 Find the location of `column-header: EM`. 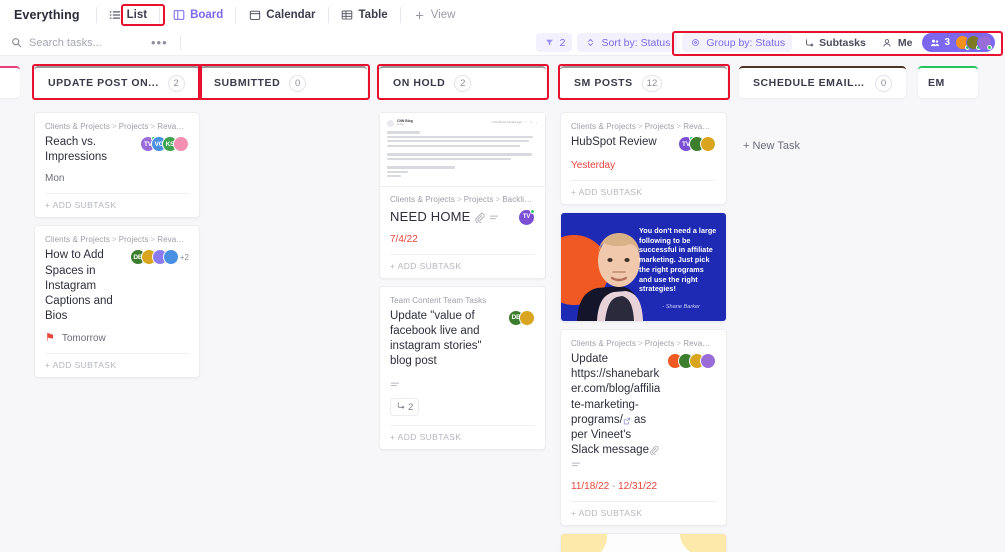

column-header: EM is located at coordinates (948, 82).